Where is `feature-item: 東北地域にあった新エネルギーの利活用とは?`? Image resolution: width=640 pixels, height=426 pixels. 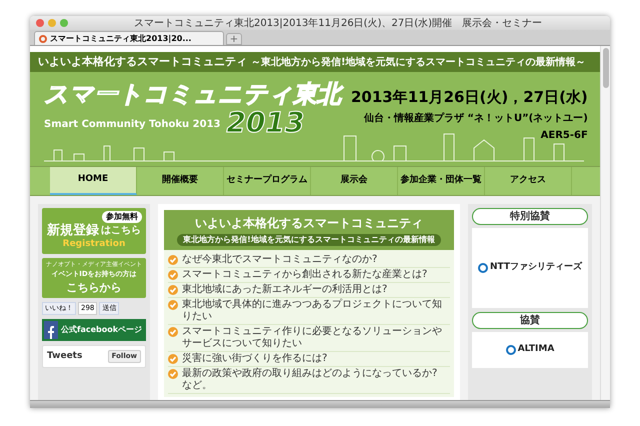
feature-item: 東北地域にあった新エネルギーの利活用とは? is located at coordinates (285, 290).